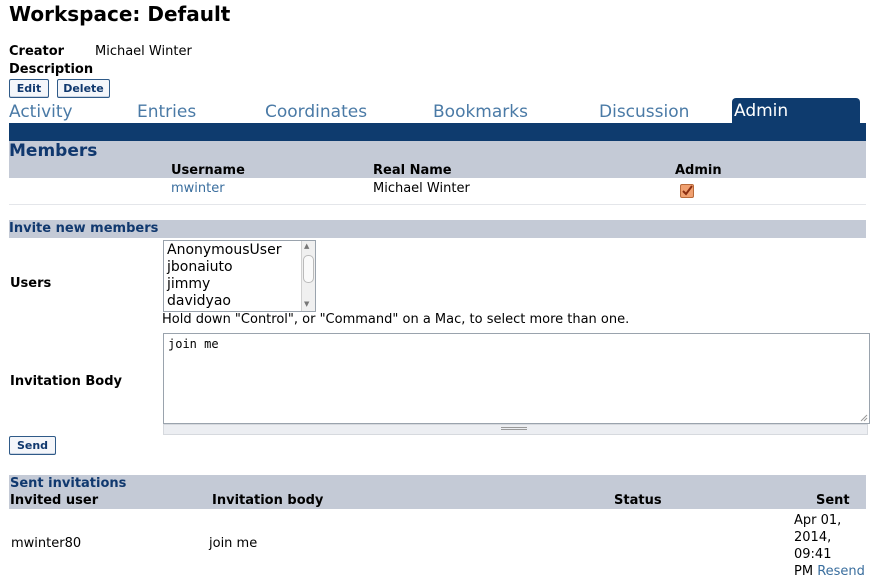  What do you see at coordinates (829, 546) in the screenshot?
I see `sent-cell: Apr 01, 2014, 09:41 PM Resend` at bounding box center [829, 546].